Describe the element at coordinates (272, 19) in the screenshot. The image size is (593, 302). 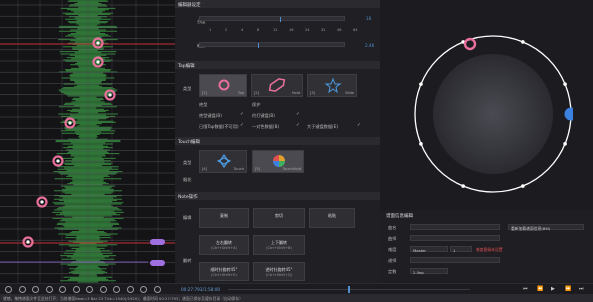
I see `beat-slider` at that location.